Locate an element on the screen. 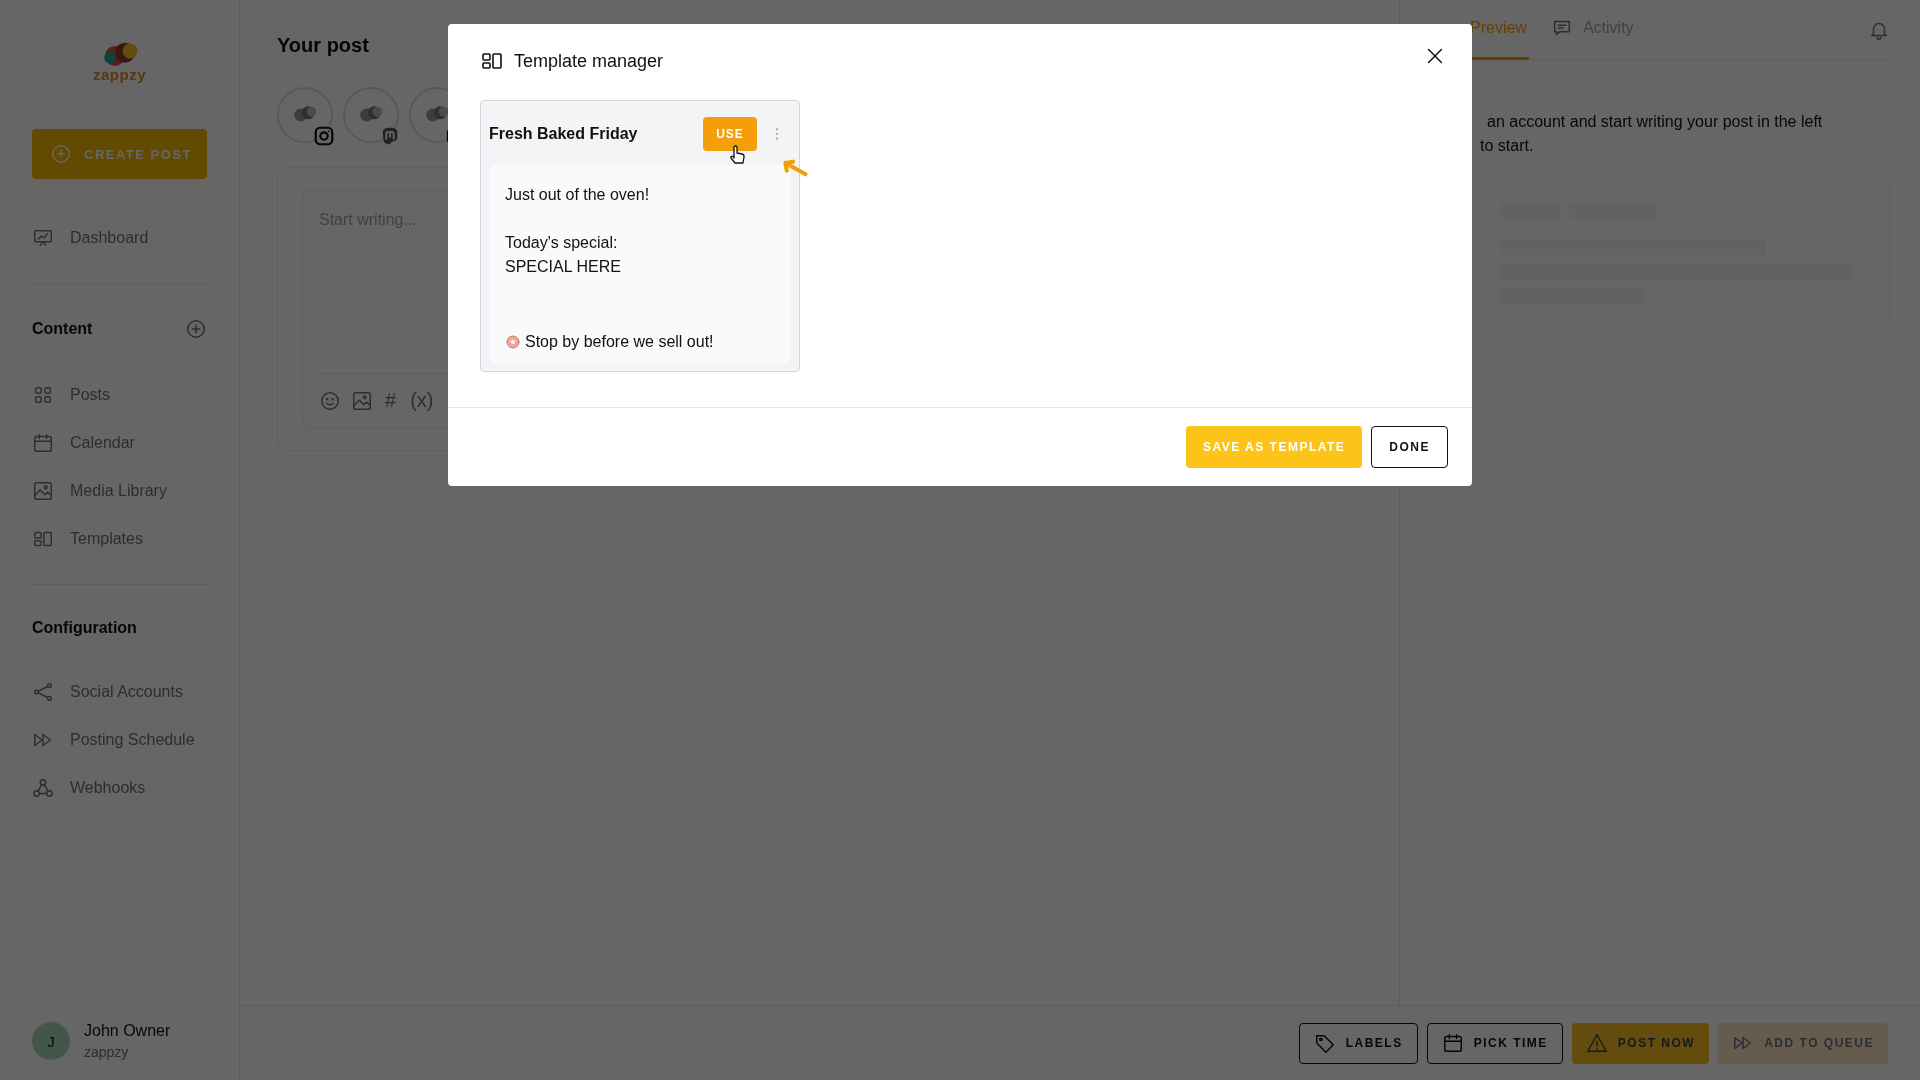 The height and width of the screenshot is (1080, 1920). instagram-icon is located at coordinates (324, 136).